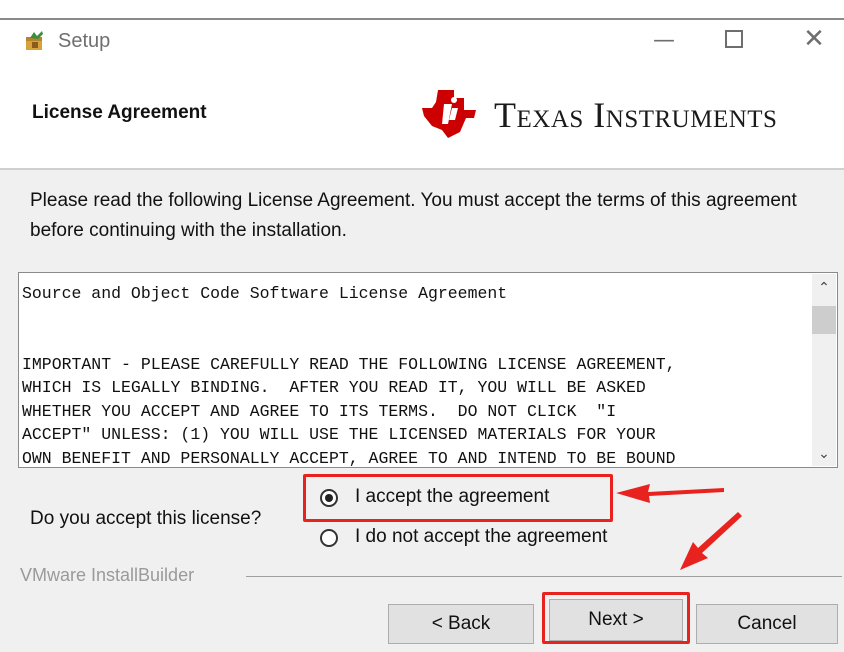  What do you see at coordinates (824, 370) in the screenshot?
I see `scrollbar` at bounding box center [824, 370].